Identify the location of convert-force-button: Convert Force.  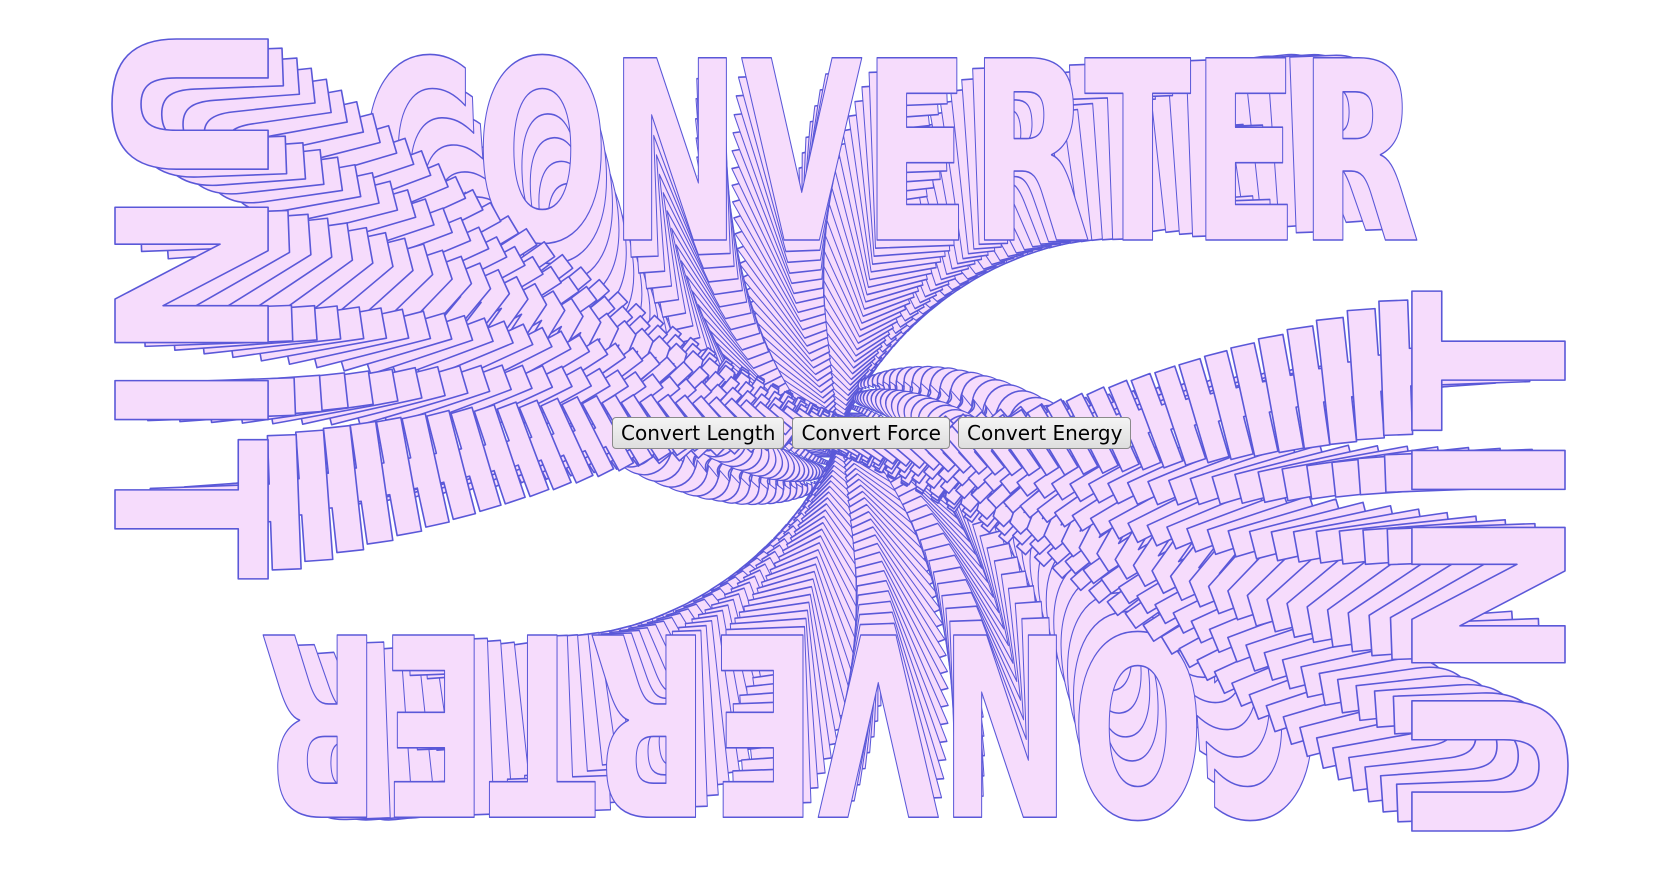
(871, 433).